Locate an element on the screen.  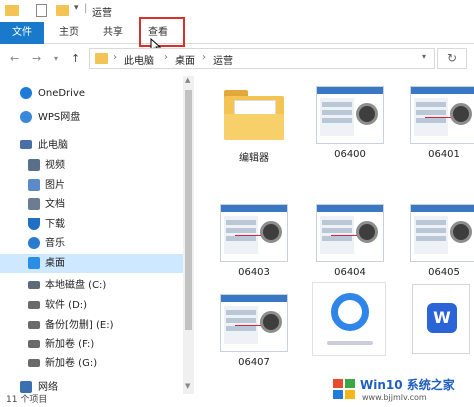
computer-icon is located at coordinates (26, 144).